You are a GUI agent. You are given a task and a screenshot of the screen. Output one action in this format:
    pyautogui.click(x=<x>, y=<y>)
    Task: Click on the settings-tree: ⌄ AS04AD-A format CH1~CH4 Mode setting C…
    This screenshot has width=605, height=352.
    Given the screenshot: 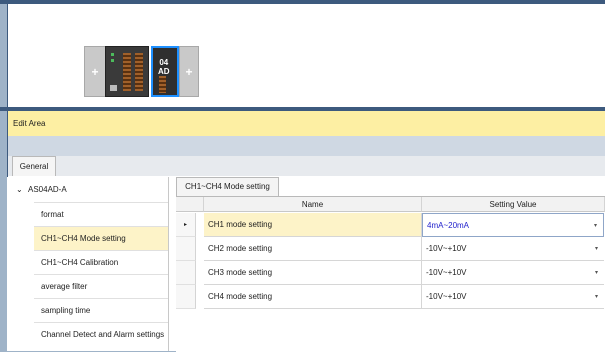 What is the action you would take?
    pyautogui.click(x=88, y=264)
    